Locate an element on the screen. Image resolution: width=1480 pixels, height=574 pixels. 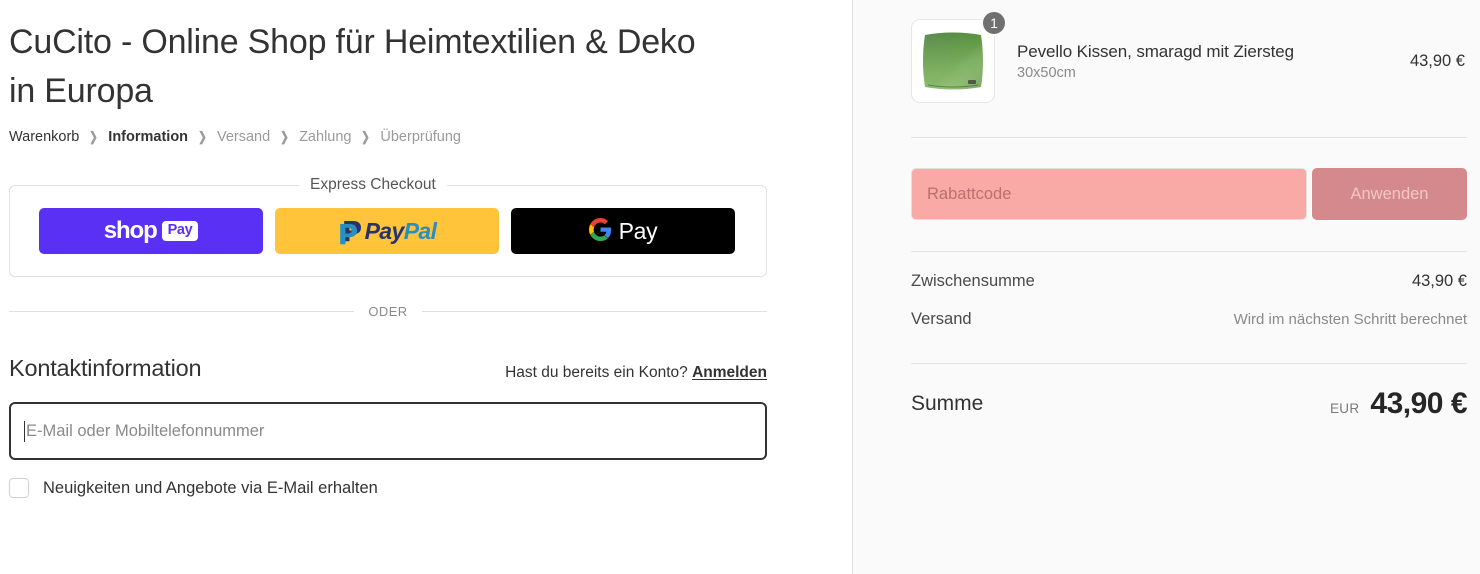
divider-line-right is located at coordinates (594, 311).